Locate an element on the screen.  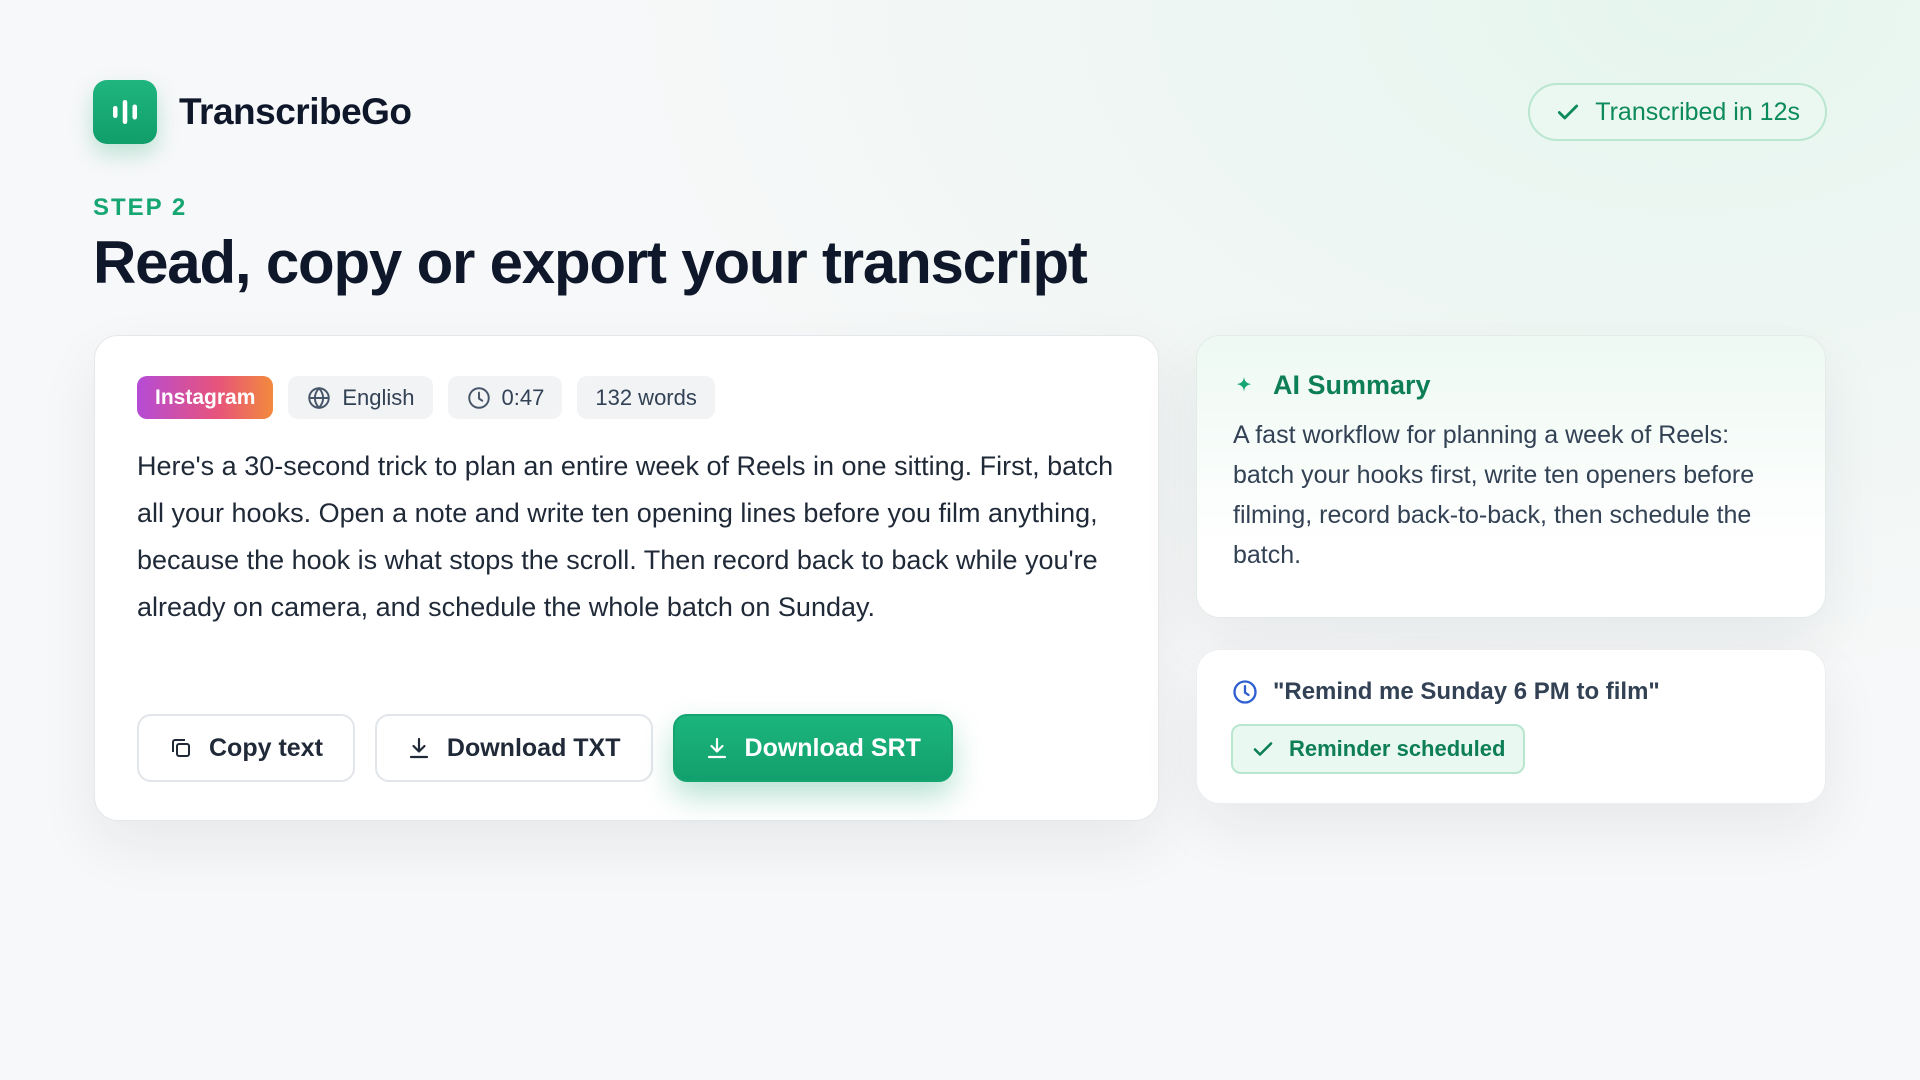
app-header: TranscribeGo Transcribed in 12s is located at coordinates (960, 112).